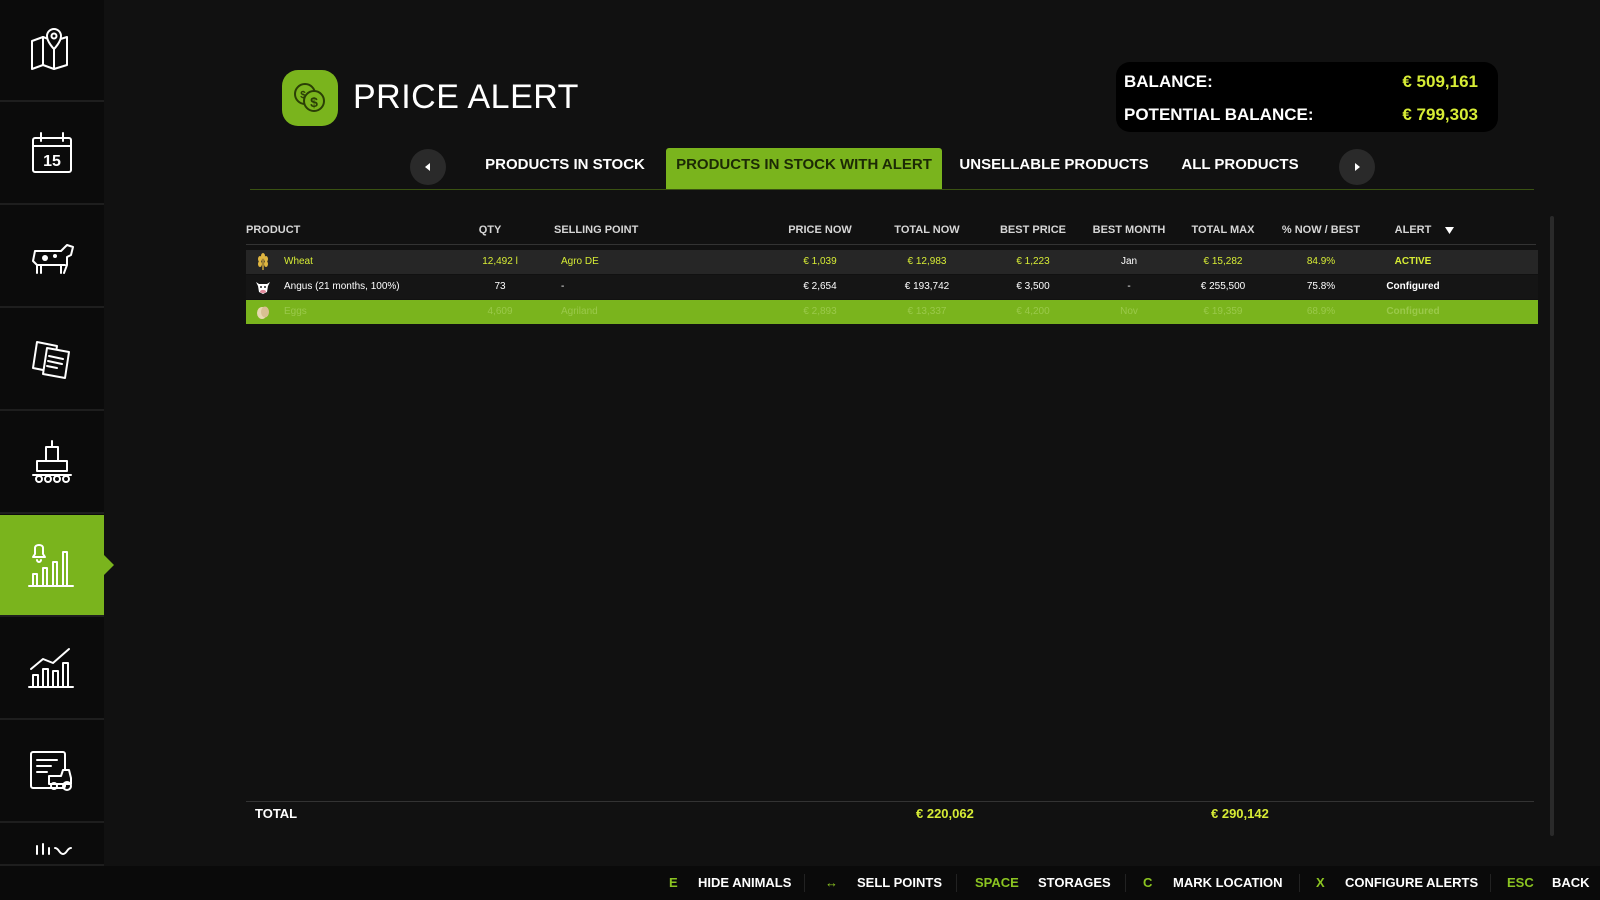 The height and width of the screenshot is (900, 1600). Describe the element at coordinates (1033, 230) in the screenshot. I see `col-best-price-label: BEST PRICE` at that location.